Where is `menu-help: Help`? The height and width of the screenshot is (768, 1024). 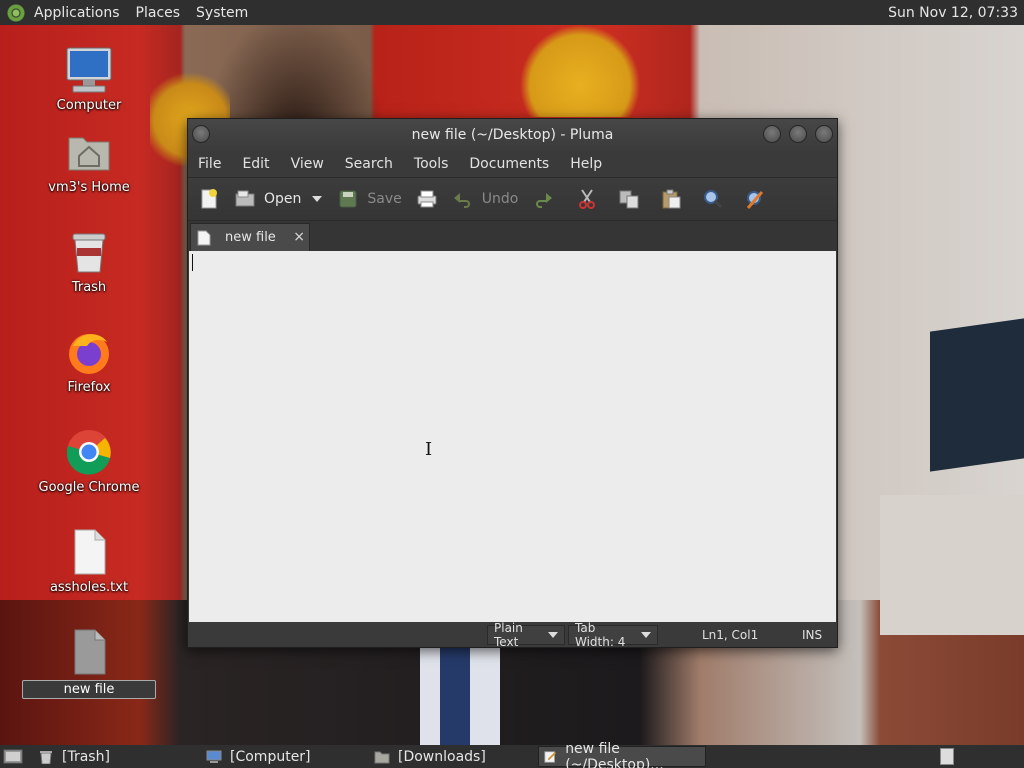 menu-help: Help is located at coordinates (586, 164).